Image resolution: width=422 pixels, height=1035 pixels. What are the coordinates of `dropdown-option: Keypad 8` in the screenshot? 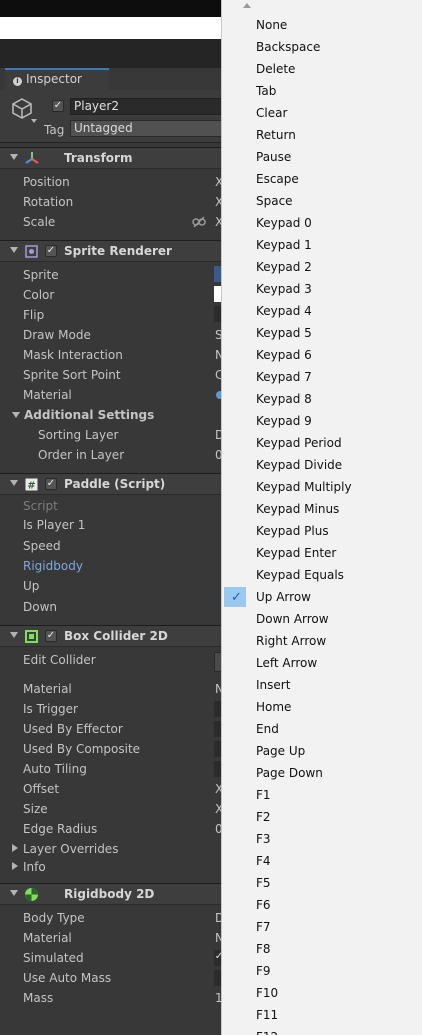 It's located at (322, 399).